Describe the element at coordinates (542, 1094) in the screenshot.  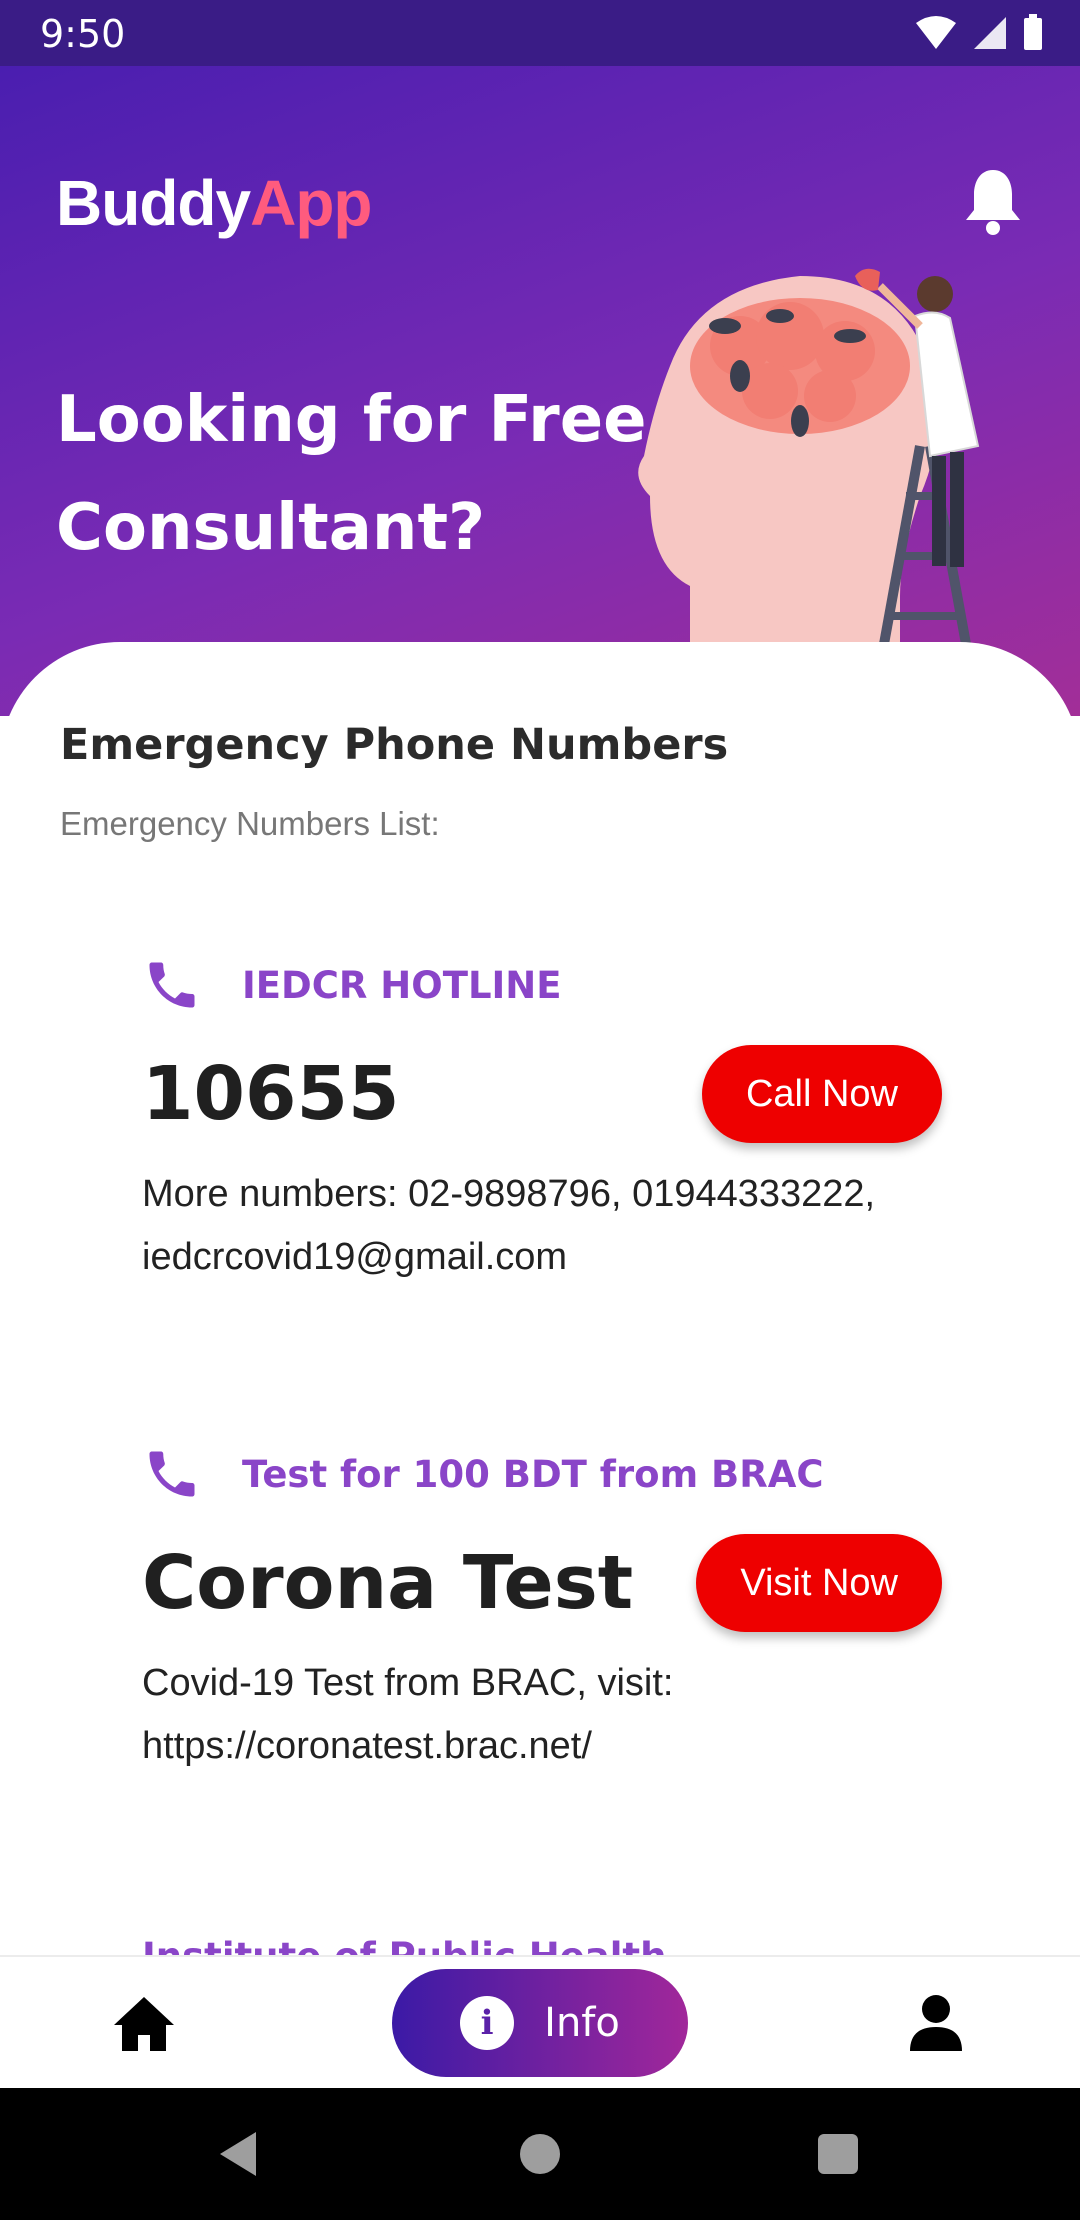
I see `card-main-row: 10655 Call Now` at that location.